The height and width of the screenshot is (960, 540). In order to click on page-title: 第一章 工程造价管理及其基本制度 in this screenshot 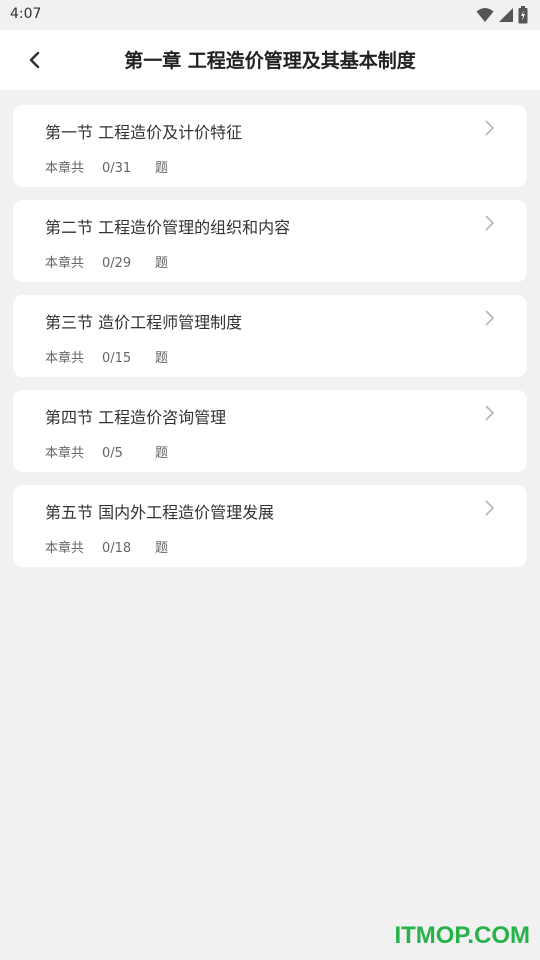, I will do `click(270, 61)`.